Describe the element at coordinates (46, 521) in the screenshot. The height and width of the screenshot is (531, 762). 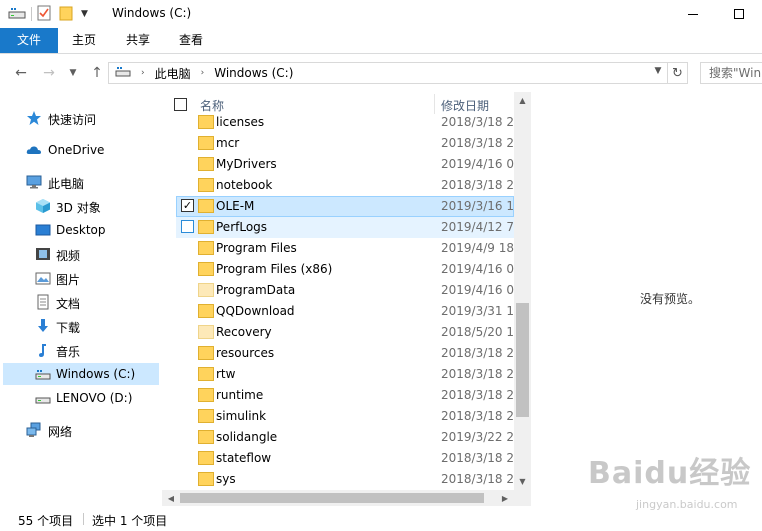
I see `item-count: 55 个项目` at that location.